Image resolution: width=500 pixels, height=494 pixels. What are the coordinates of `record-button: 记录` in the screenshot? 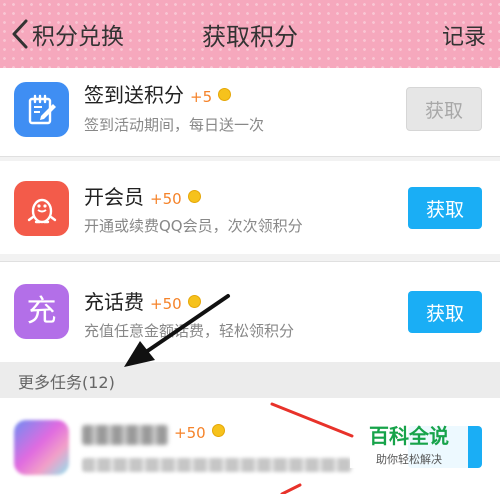 It's located at (464, 35).